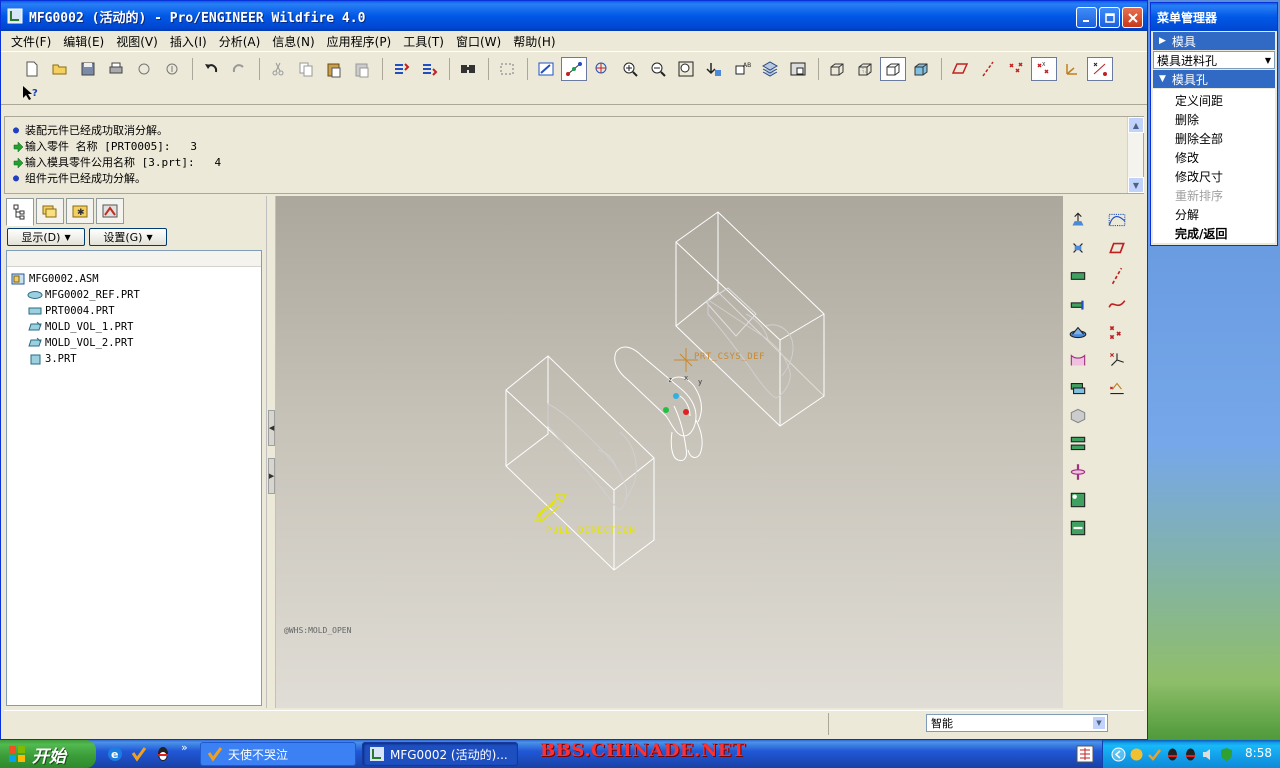  I want to click on menu-item-2: 视图(V), so click(137, 41).